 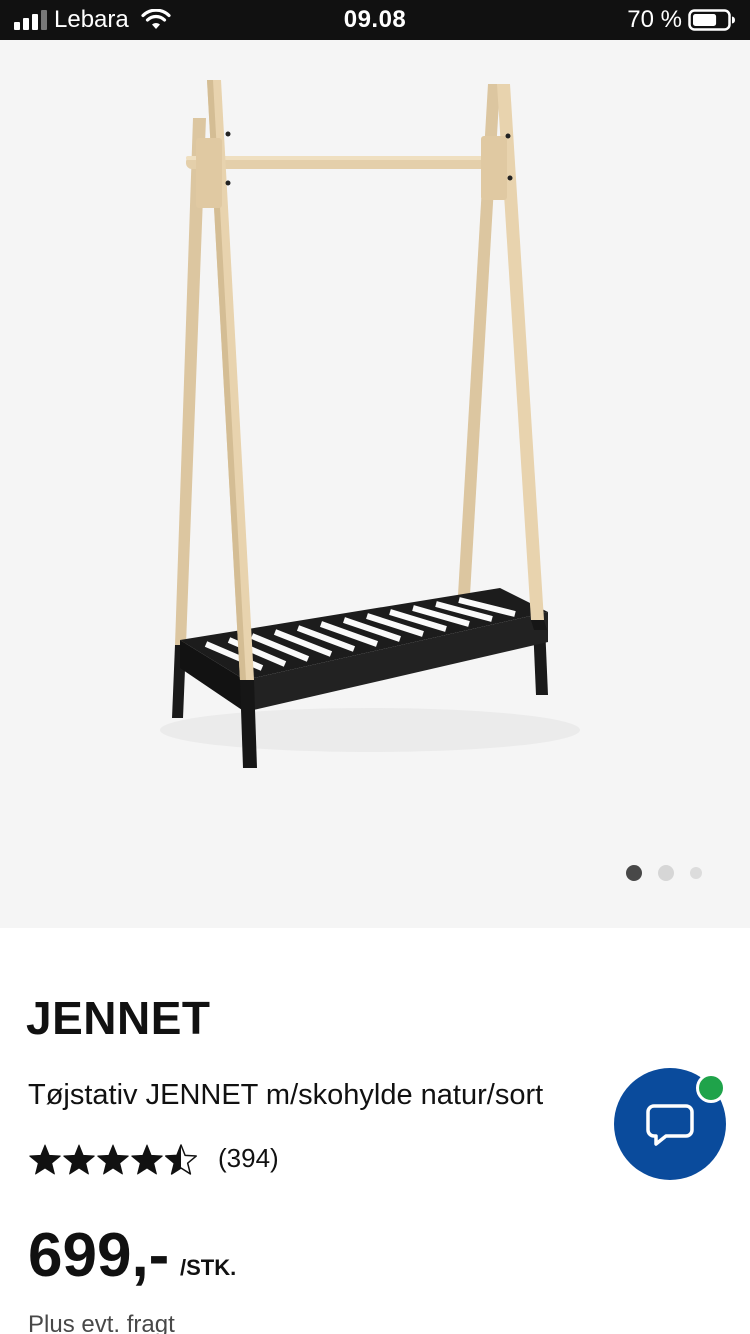 I want to click on battery-percentage: 70 %, so click(x=654, y=19).